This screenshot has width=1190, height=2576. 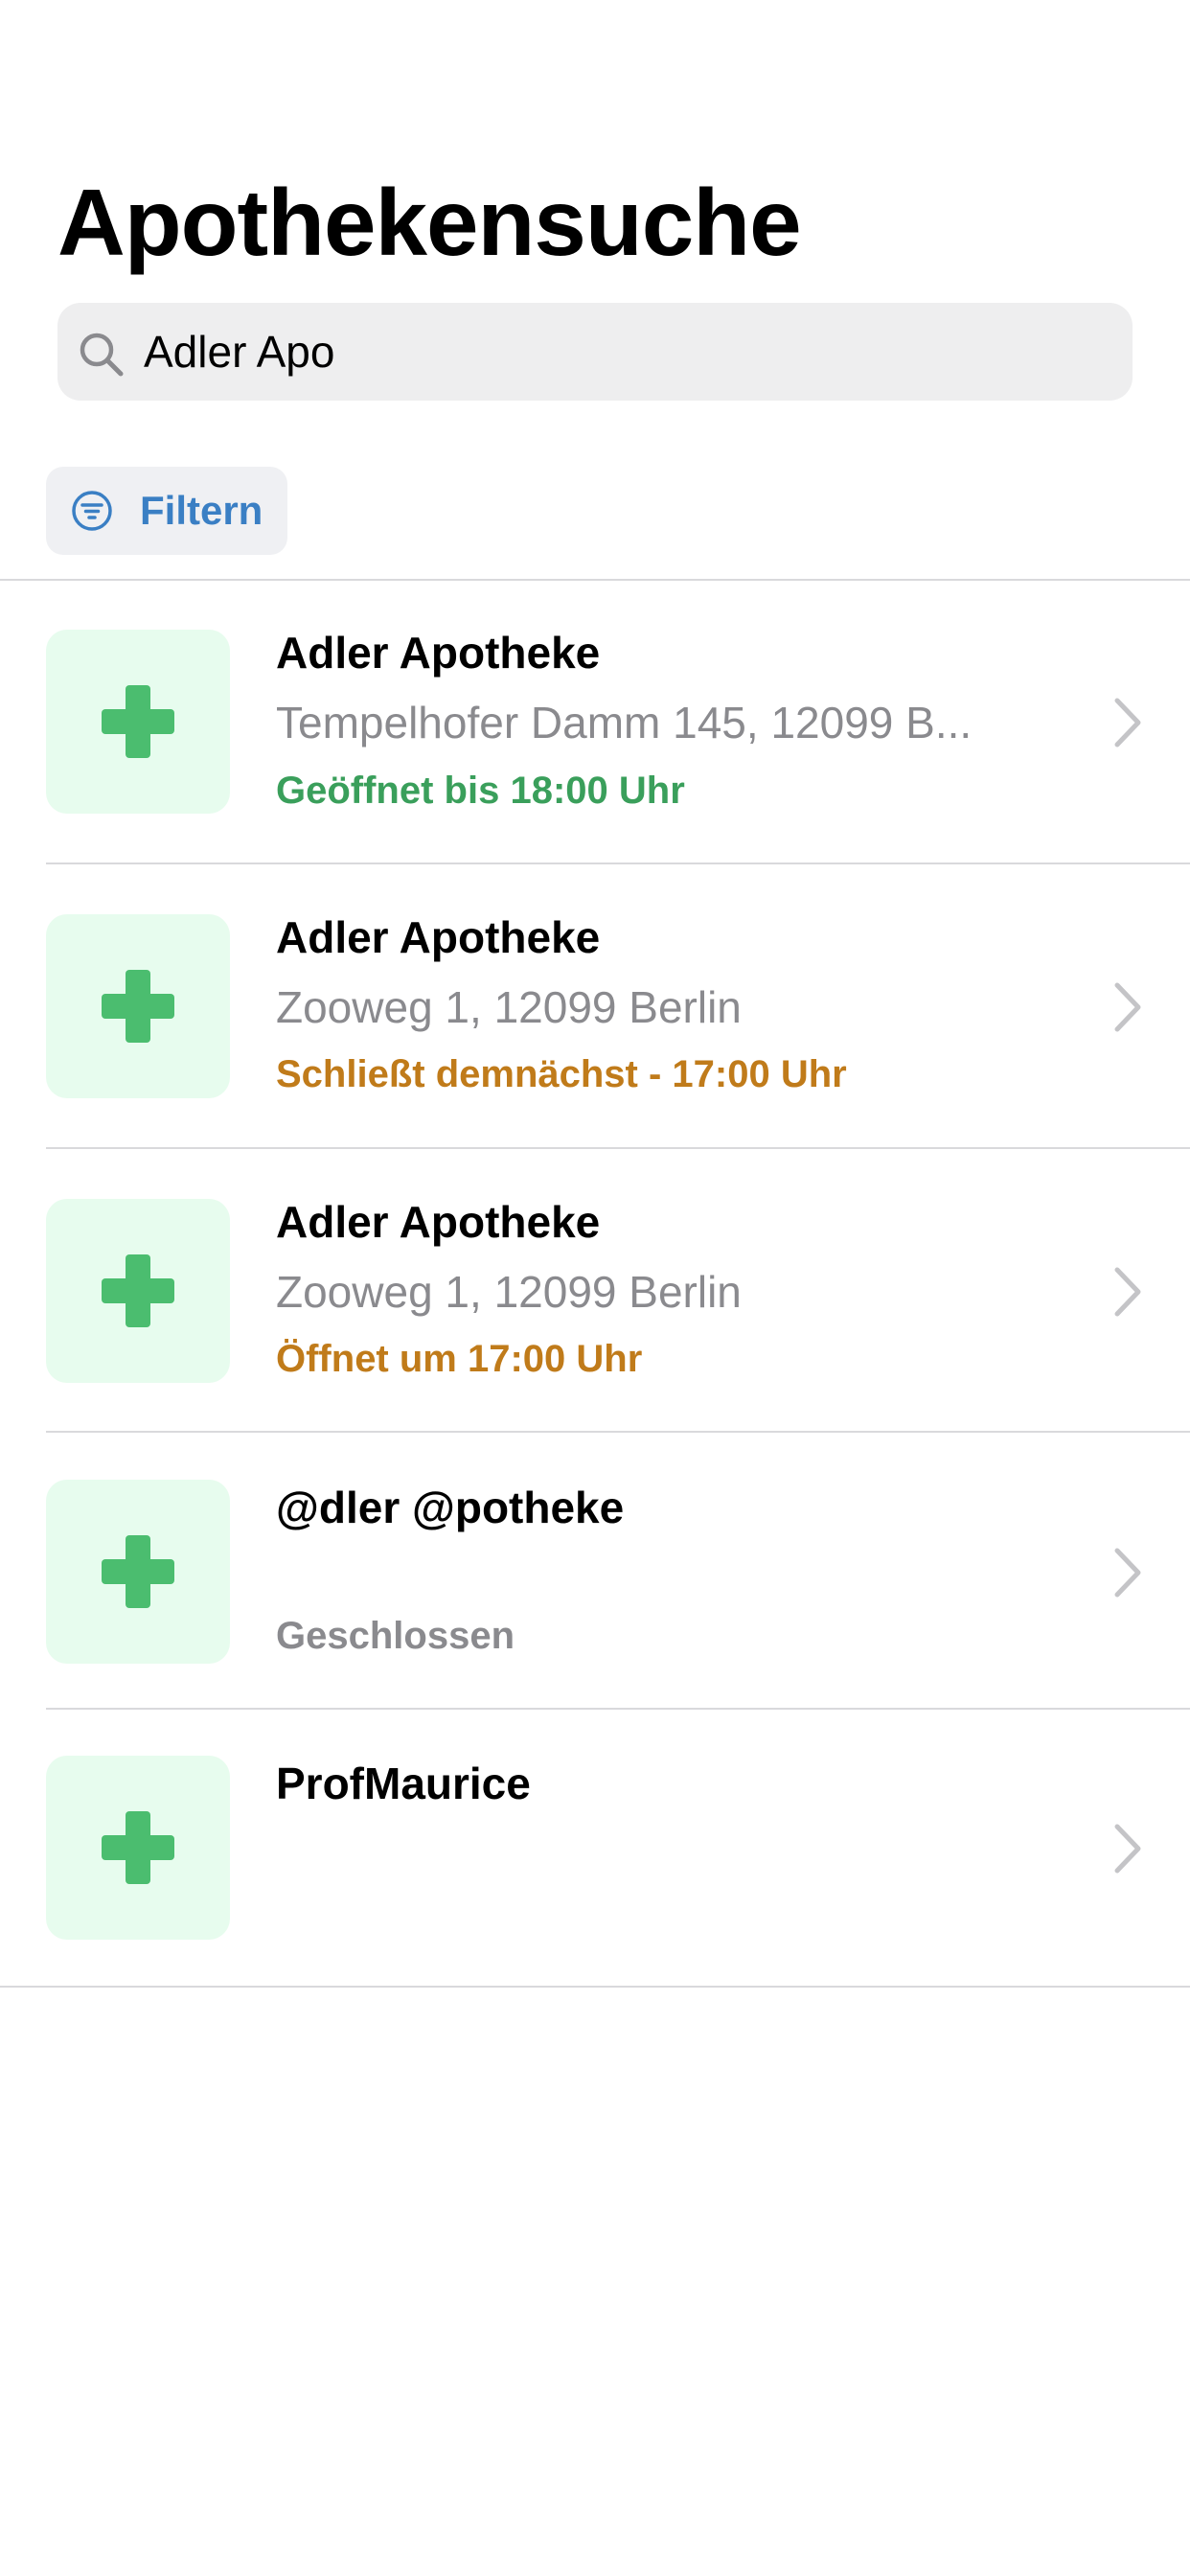 I want to click on search-input, so click(x=623, y=352).